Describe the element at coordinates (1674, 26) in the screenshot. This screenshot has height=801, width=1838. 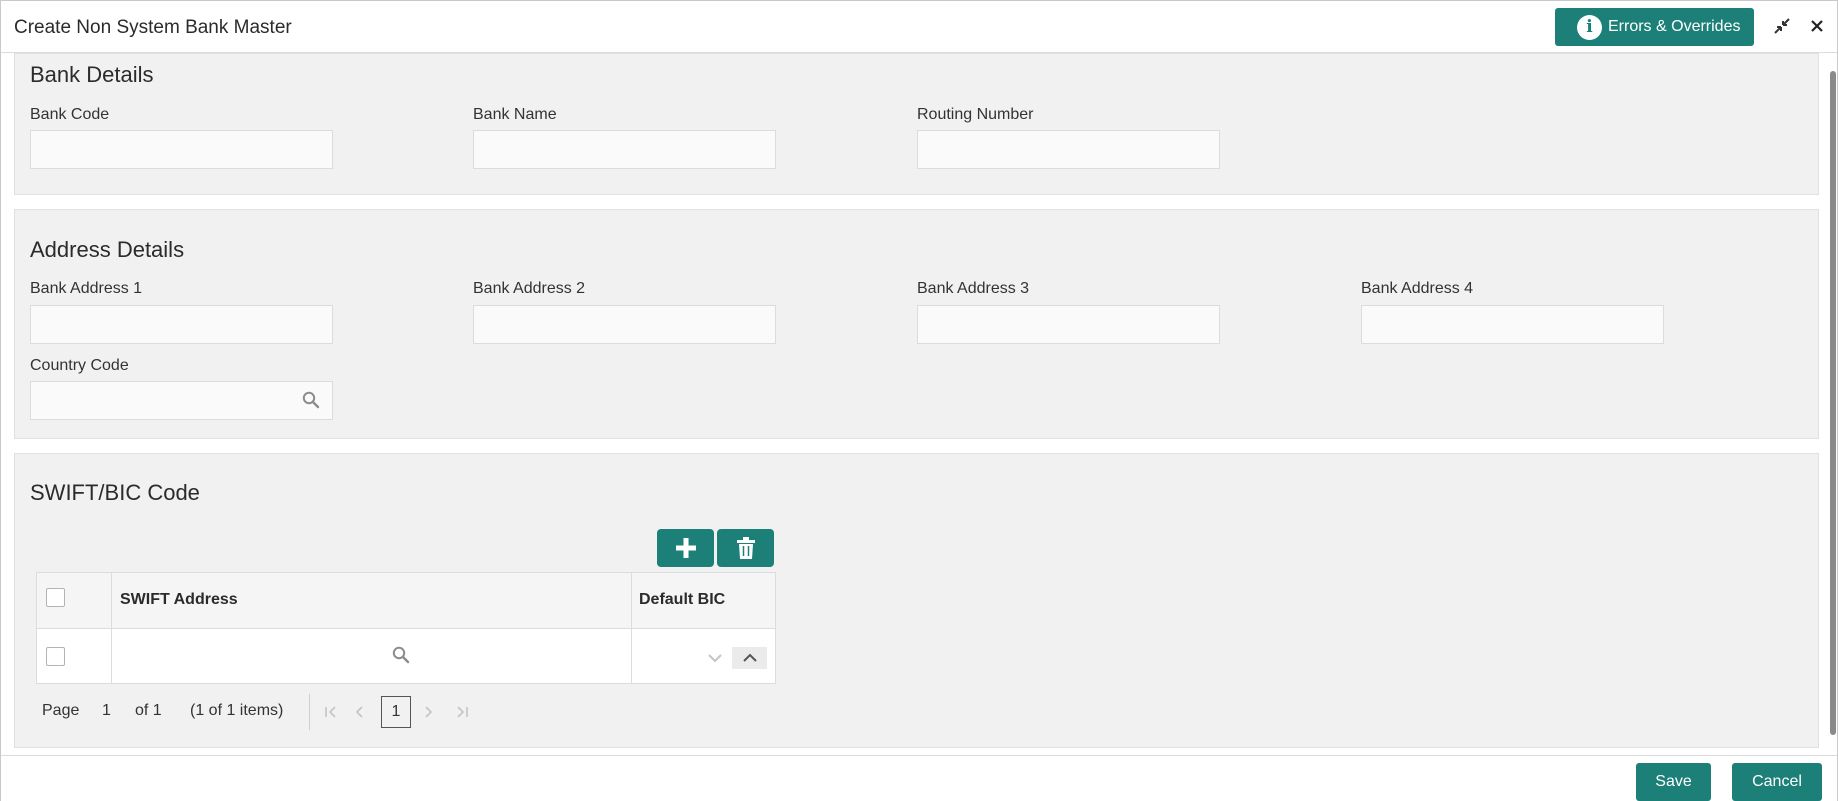
I see `errors-overrides-label: Errors & Overrides` at that location.